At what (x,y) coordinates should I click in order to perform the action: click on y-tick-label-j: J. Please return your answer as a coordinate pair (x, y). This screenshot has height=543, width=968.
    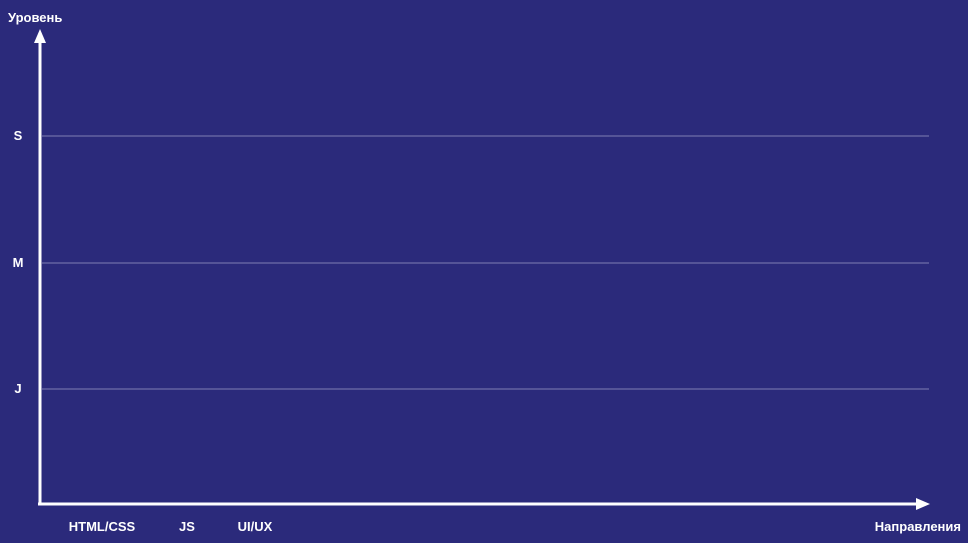
    Looking at the image, I should click on (17, 388).